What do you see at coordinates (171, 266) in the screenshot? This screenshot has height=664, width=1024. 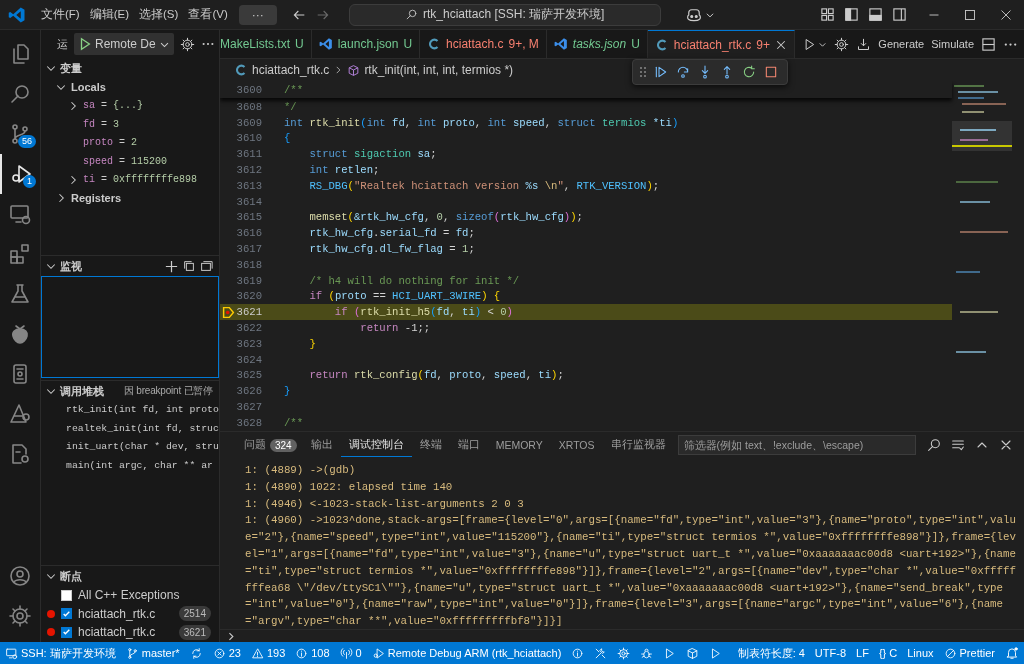 I see `add-icon` at bounding box center [171, 266].